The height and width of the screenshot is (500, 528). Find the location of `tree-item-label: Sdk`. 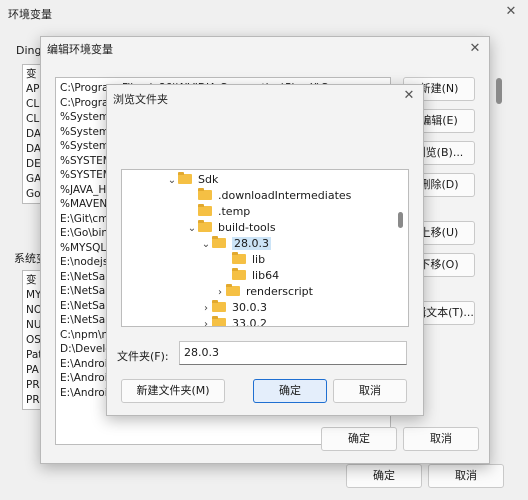

tree-item-label: Sdk is located at coordinates (208, 179).